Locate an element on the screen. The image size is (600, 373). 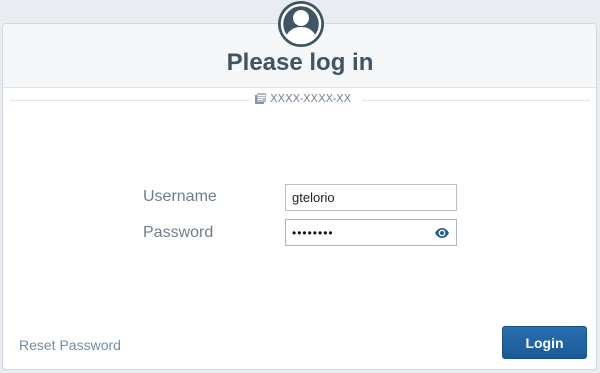
username-value: gtelorio is located at coordinates (313, 197).